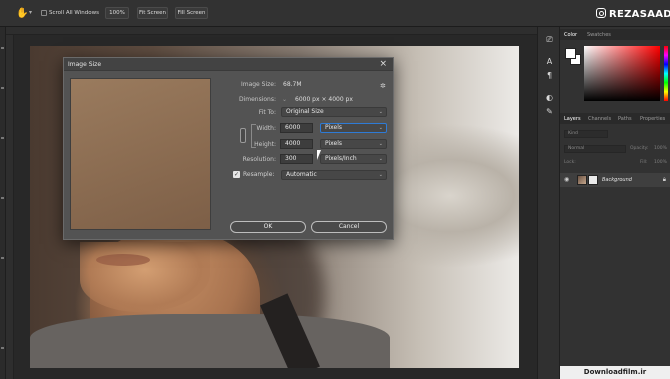 The height and width of the screenshot is (379, 670). What do you see at coordinates (595, 149) in the screenshot?
I see `blend-mode-select: Normal` at bounding box center [595, 149].